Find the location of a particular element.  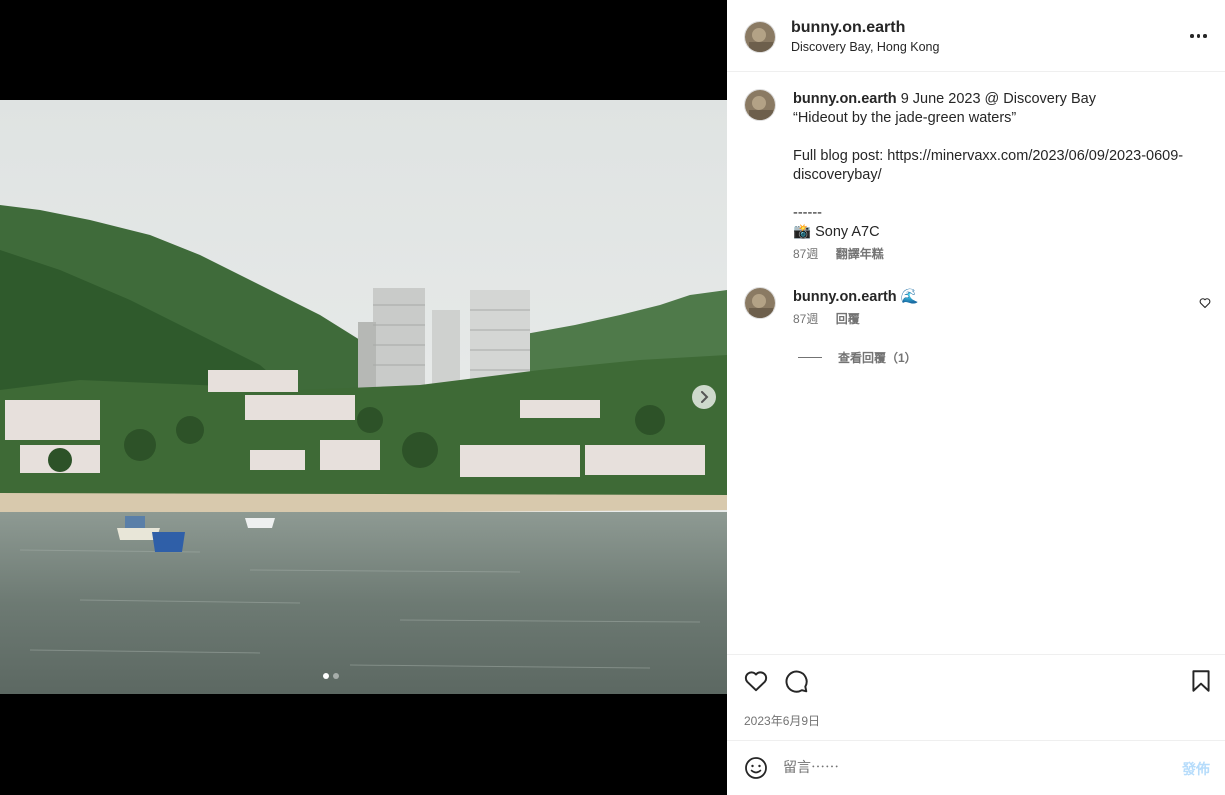

replies-divider is located at coordinates (810, 357).